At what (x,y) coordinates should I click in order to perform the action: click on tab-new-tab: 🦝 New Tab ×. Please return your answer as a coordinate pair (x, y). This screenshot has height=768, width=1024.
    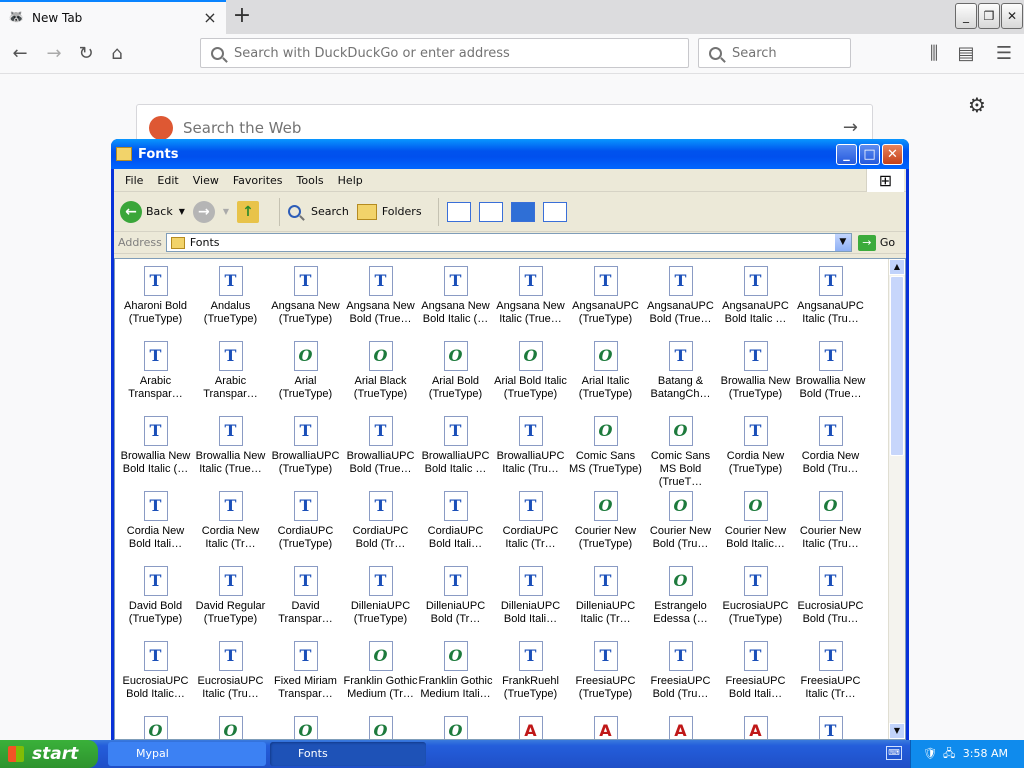
    Looking at the image, I should click on (113, 17).